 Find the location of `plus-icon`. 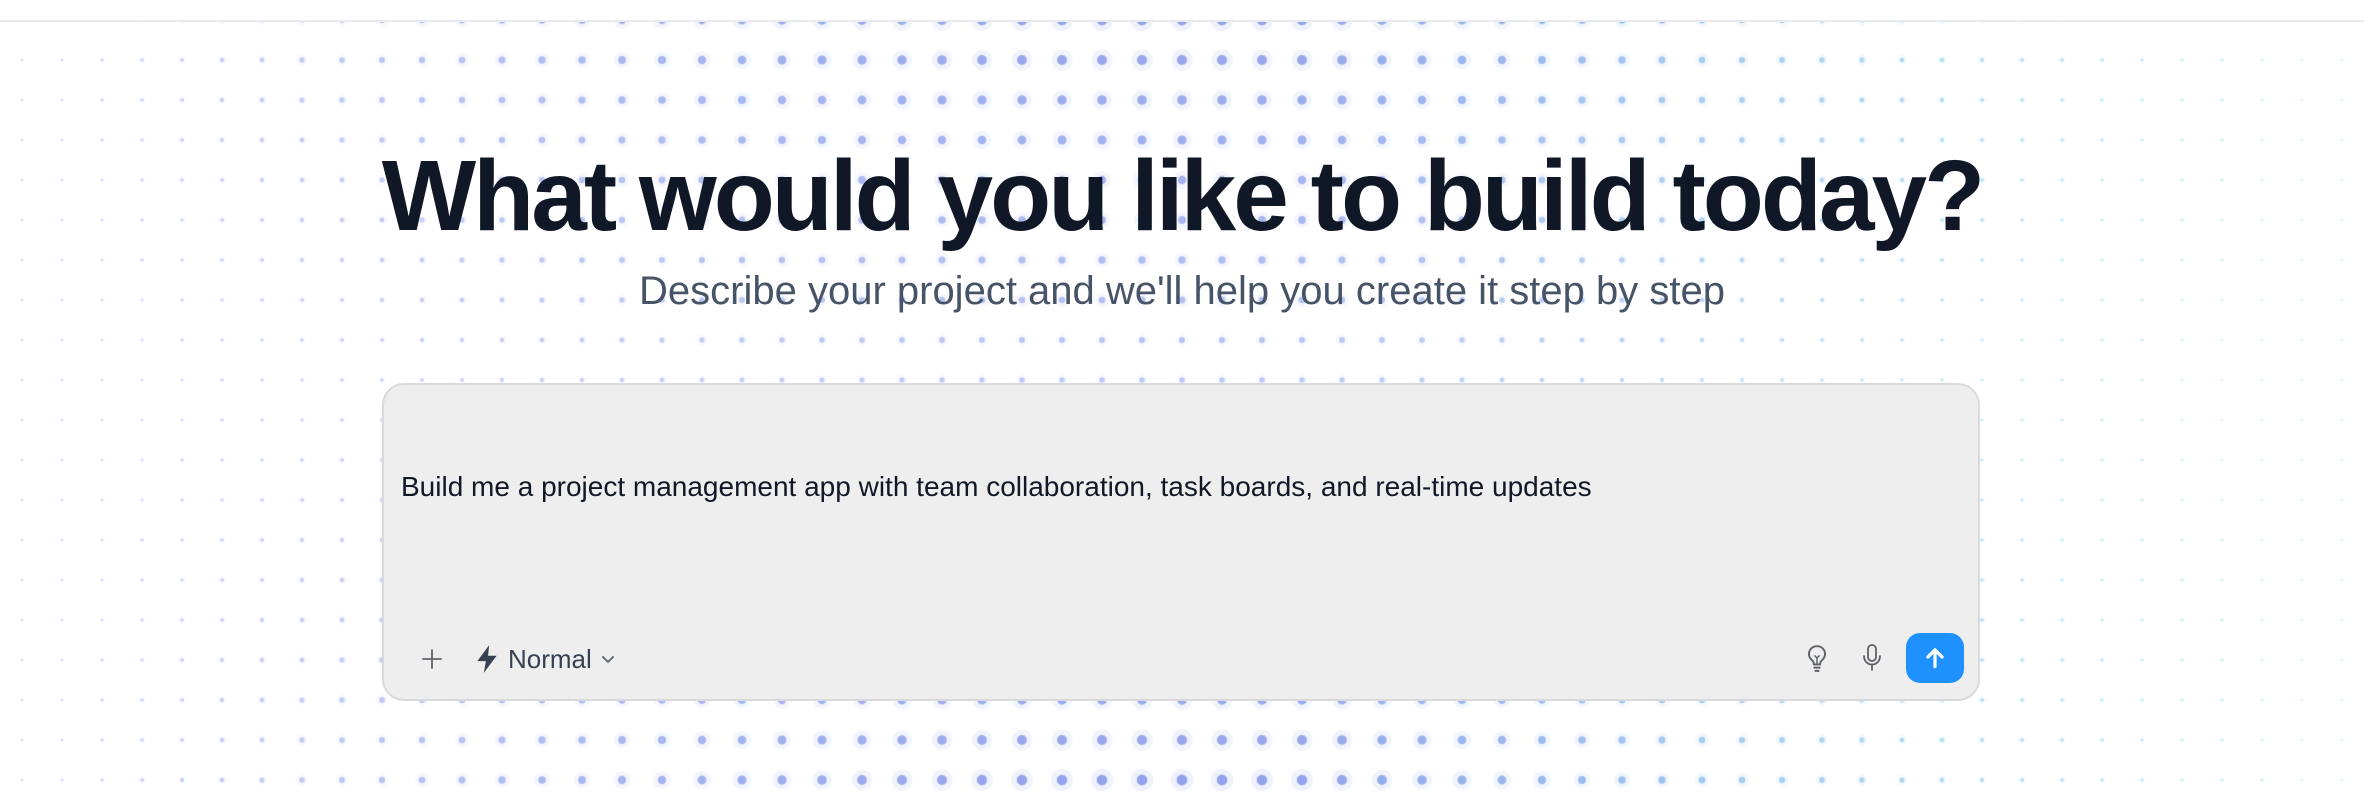

plus-icon is located at coordinates (432, 659).